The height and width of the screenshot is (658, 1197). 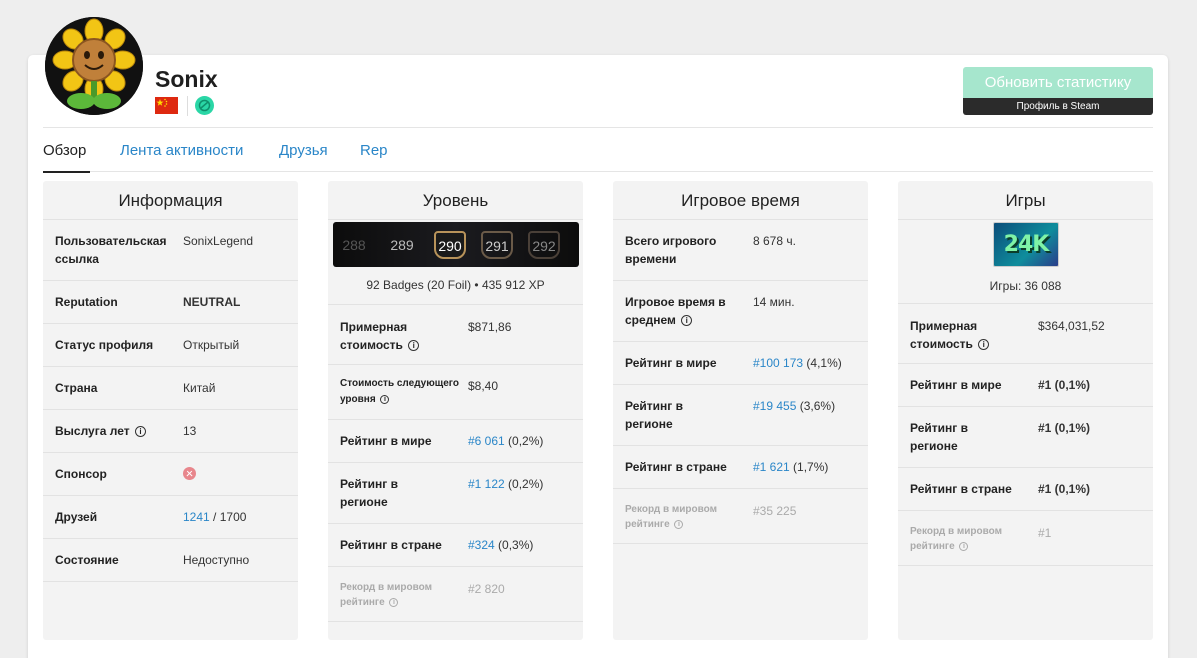 What do you see at coordinates (505, 441) in the screenshot?
I see `row-value: #6 061 (0,2%)` at bounding box center [505, 441].